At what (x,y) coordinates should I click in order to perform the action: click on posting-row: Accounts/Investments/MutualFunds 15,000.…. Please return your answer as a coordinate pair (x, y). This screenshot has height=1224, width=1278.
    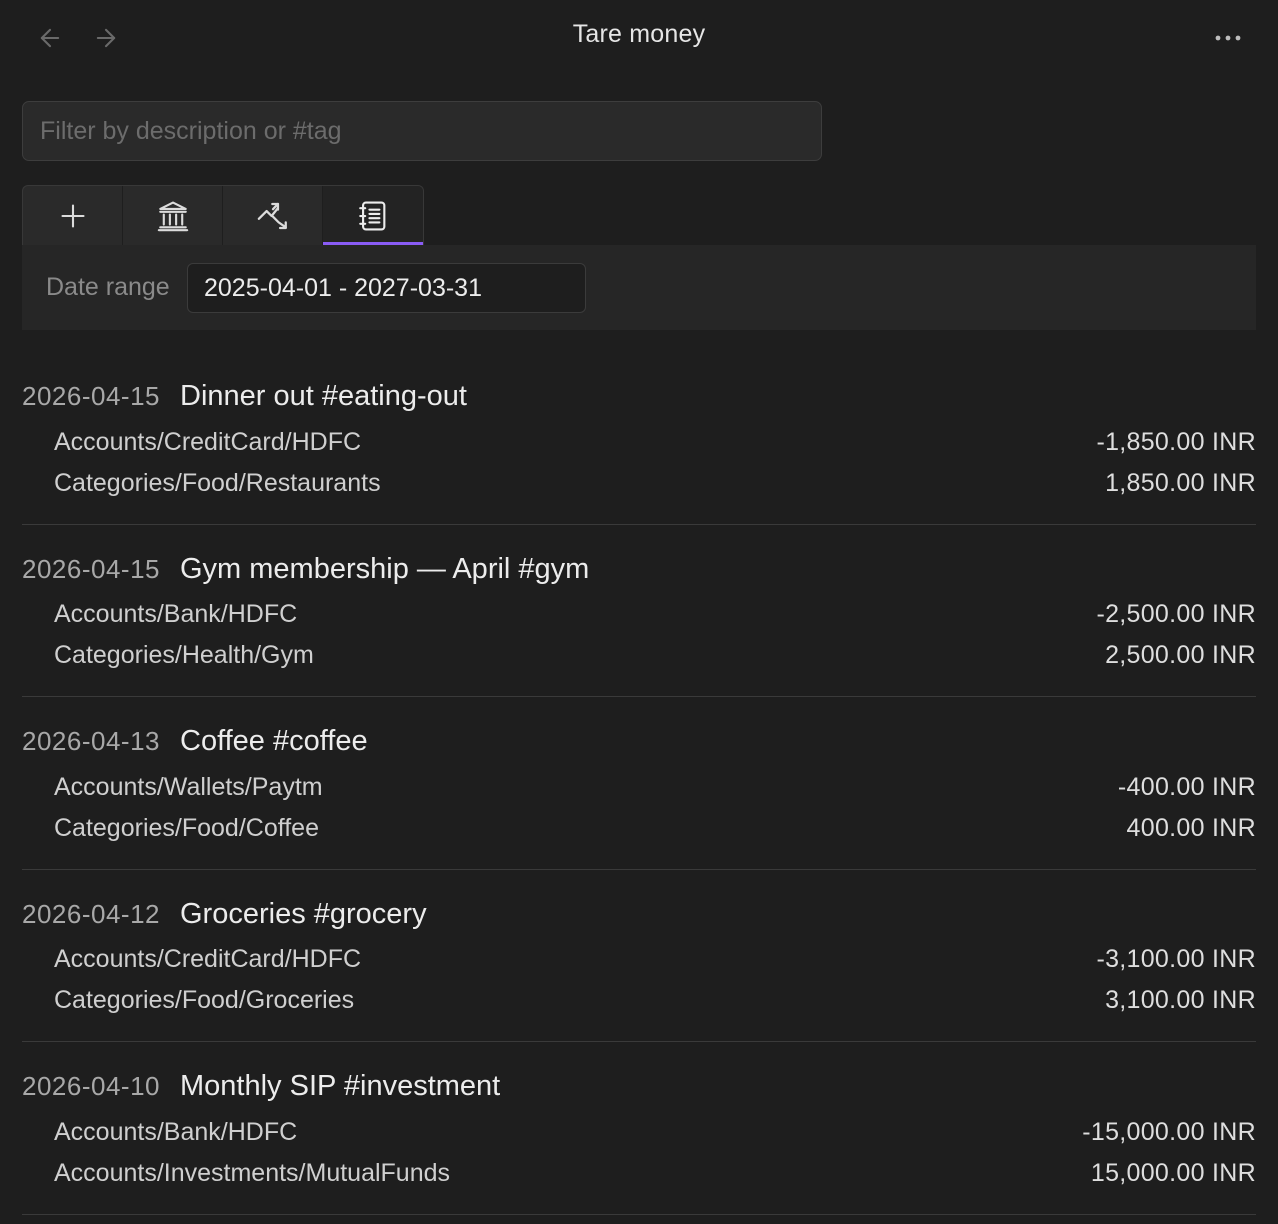
    Looking at the image, I should click on (655, 1173).